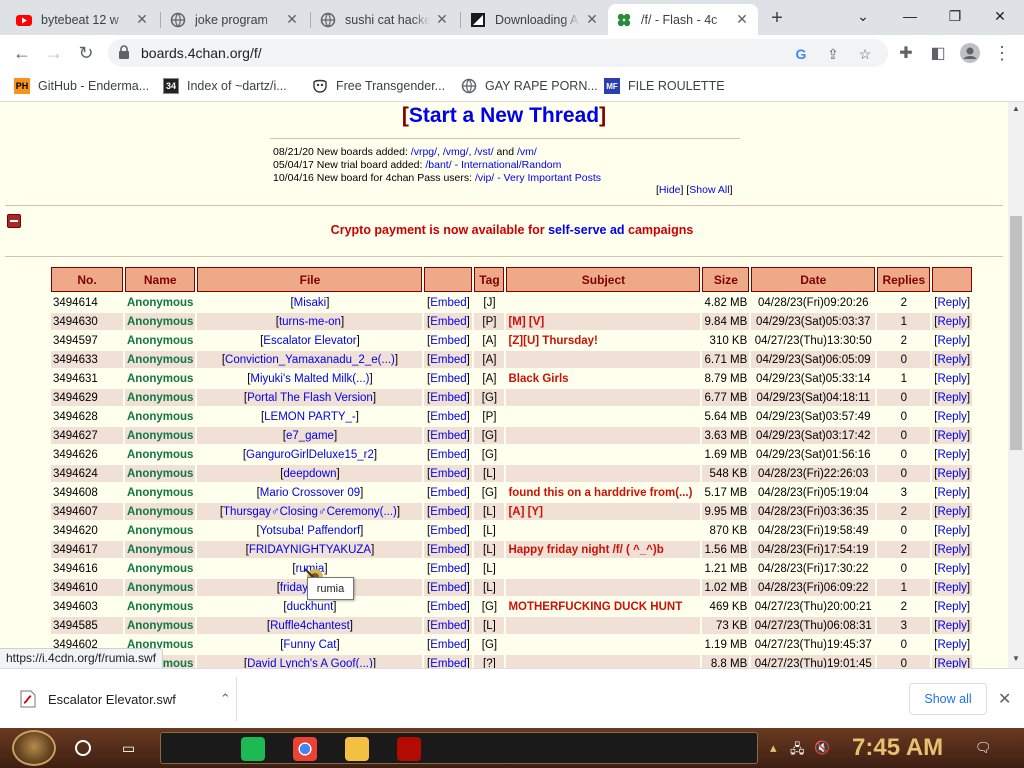  I want to click on profile-button, so click(970, 53).